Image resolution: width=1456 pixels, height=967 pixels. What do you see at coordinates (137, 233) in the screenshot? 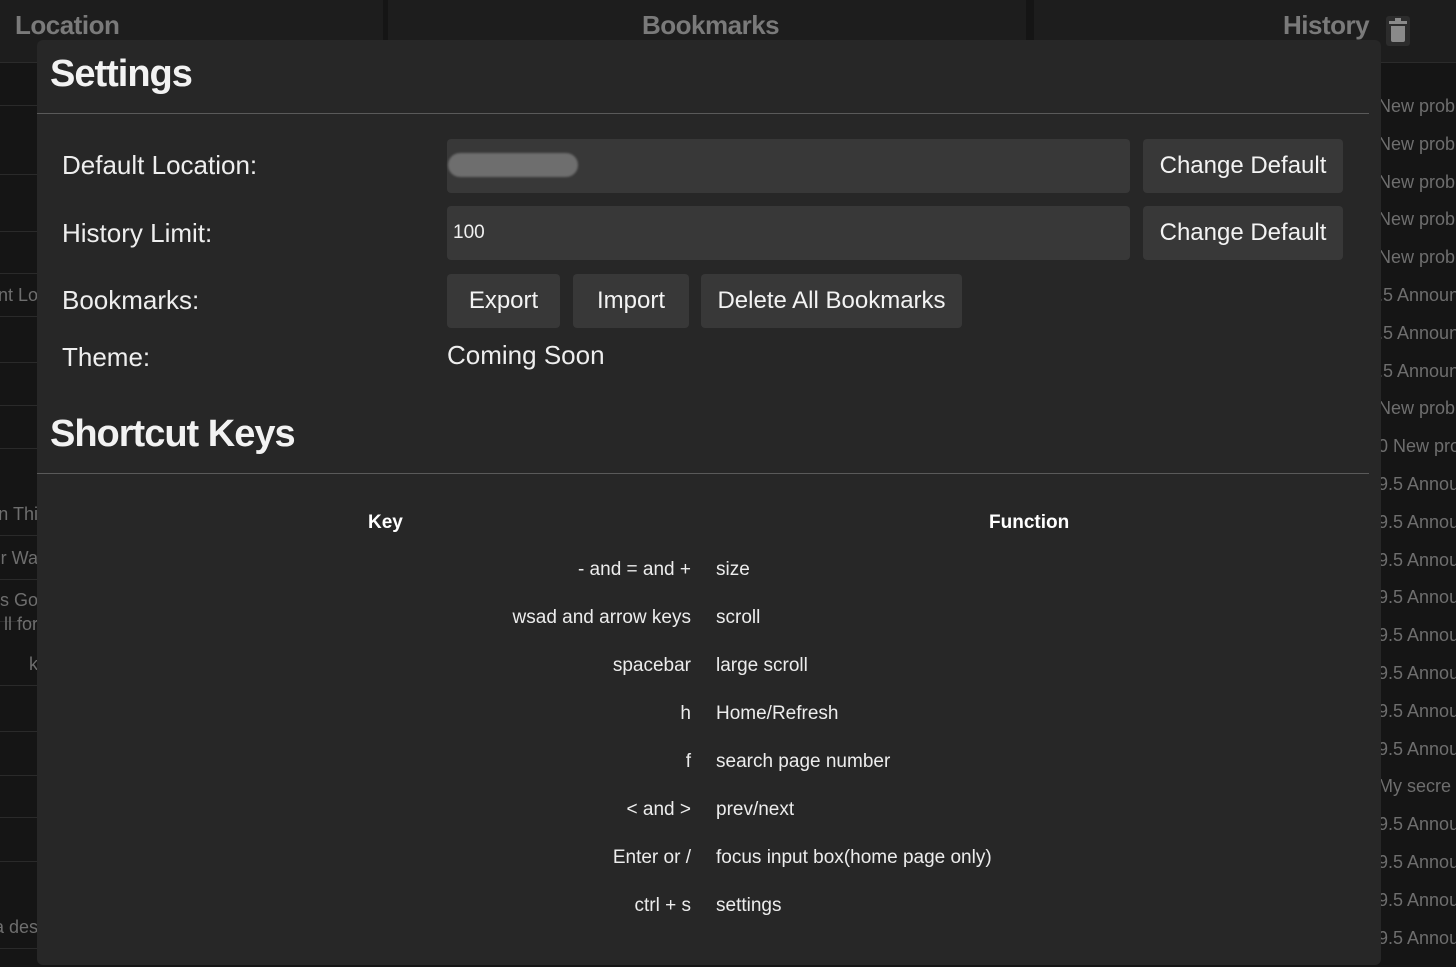
I see `history-limit-label: History Limit:` at bounding box center [137, 233].